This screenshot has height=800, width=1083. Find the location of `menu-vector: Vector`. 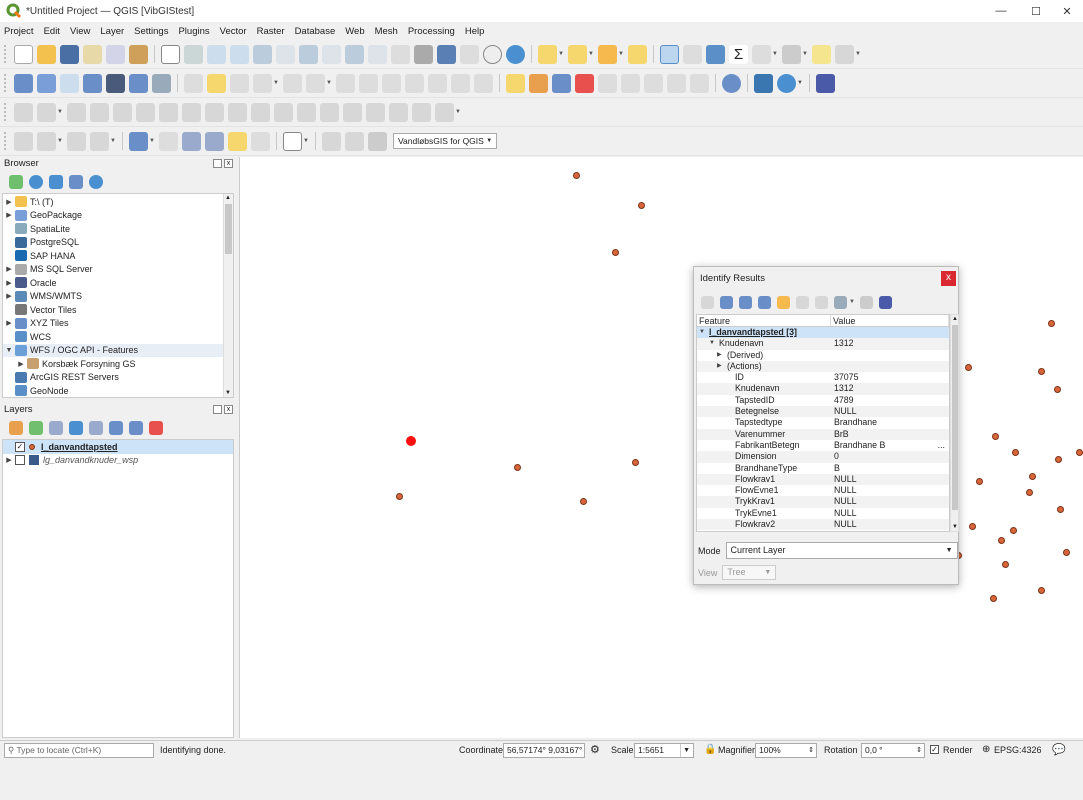

menu-vector: Vector is located at coordinates (233, 31).